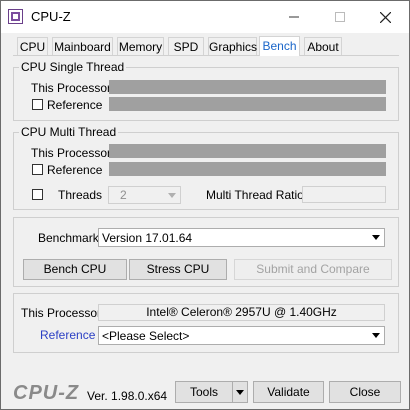  Describe the element at coordinates (127, 396) in the screenshot. I see `version-text: Ver. 1.98.0.x64` at that location.